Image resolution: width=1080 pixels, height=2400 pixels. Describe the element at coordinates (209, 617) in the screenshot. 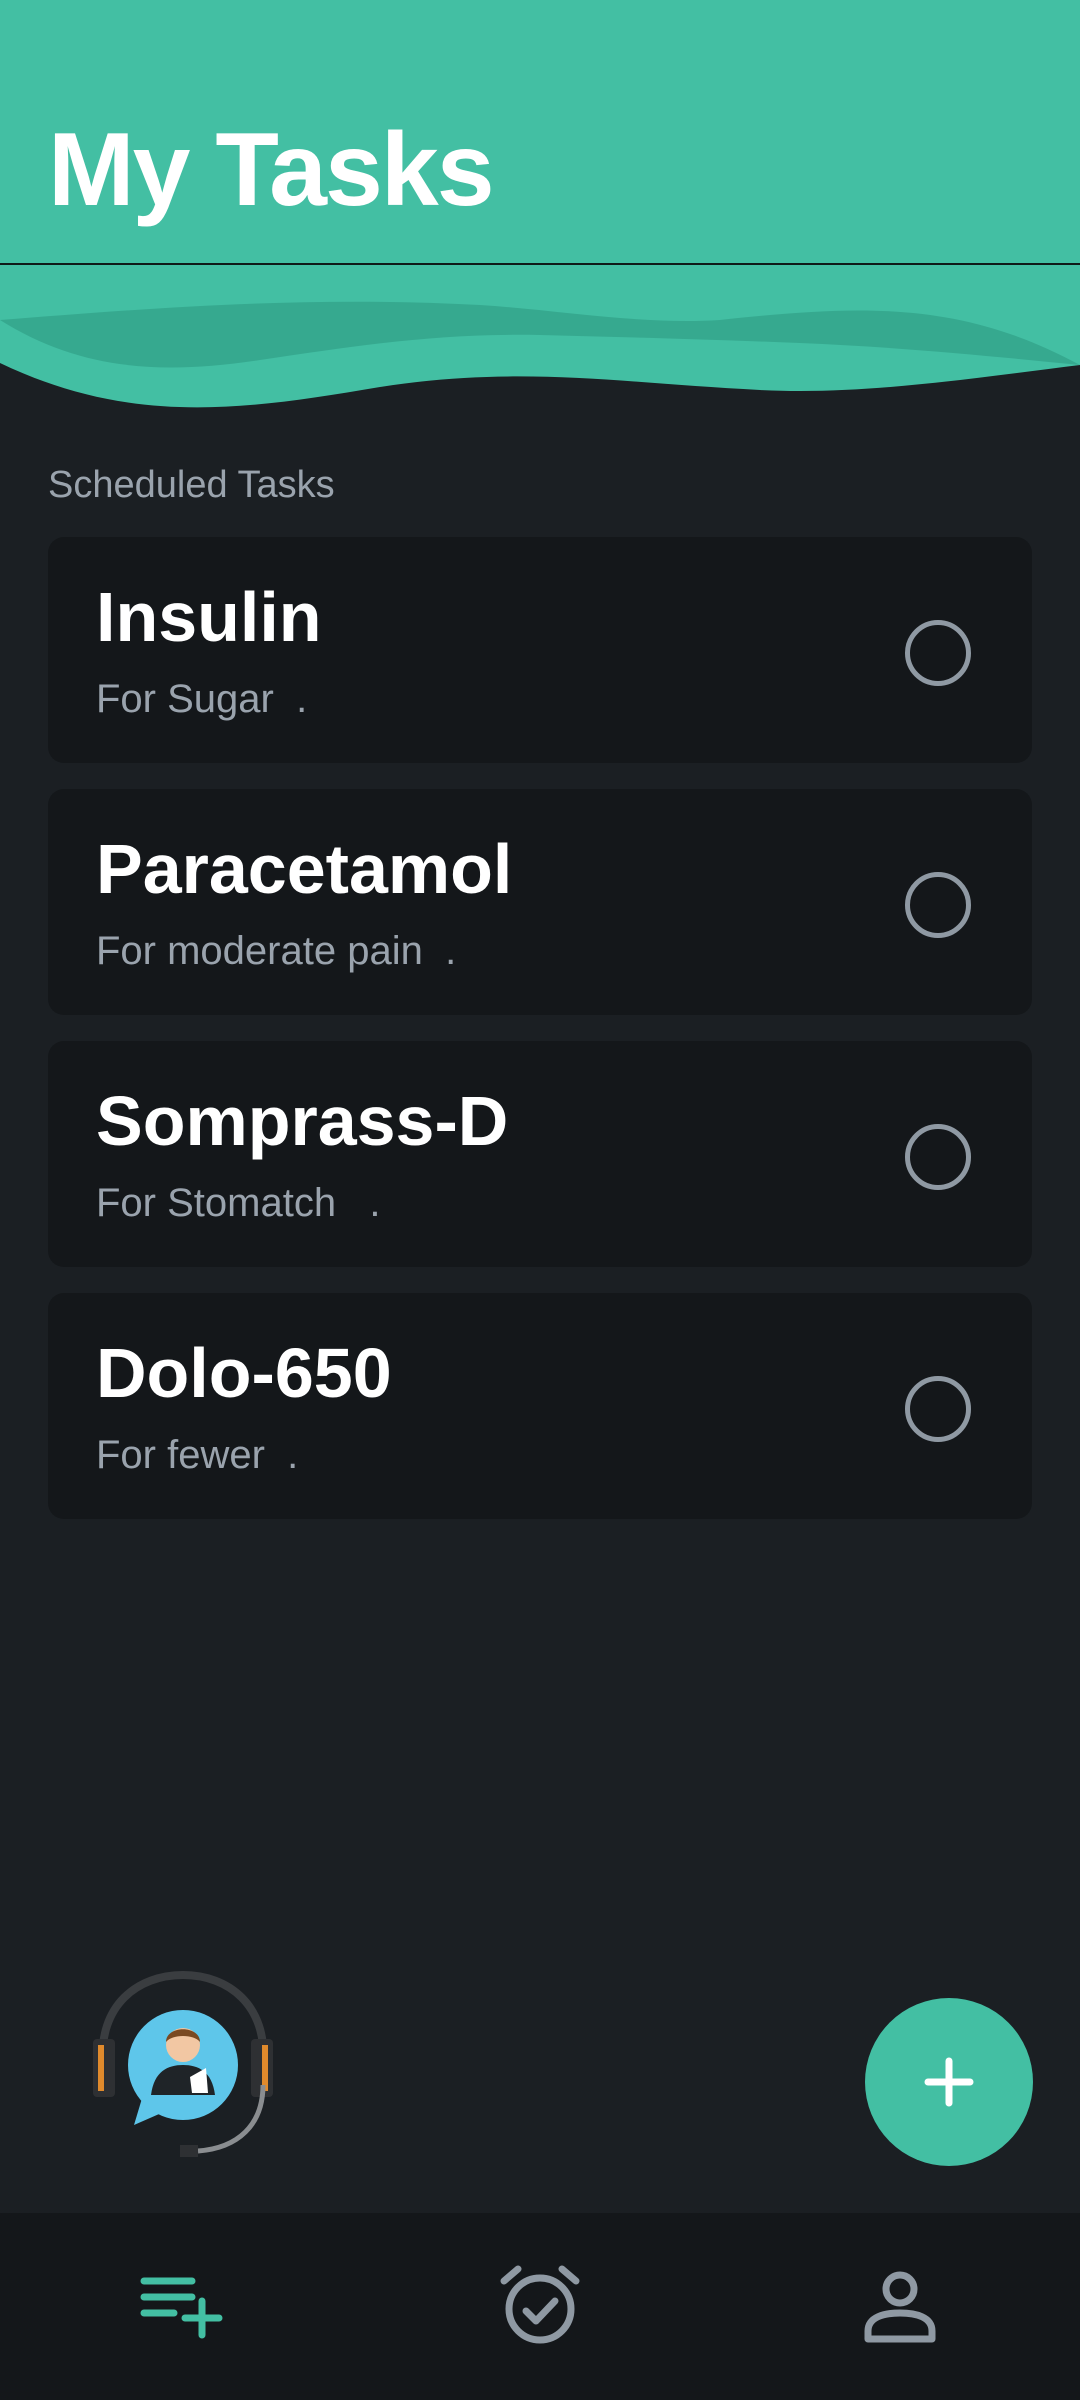

I see `task-name: Insulin` at that location.